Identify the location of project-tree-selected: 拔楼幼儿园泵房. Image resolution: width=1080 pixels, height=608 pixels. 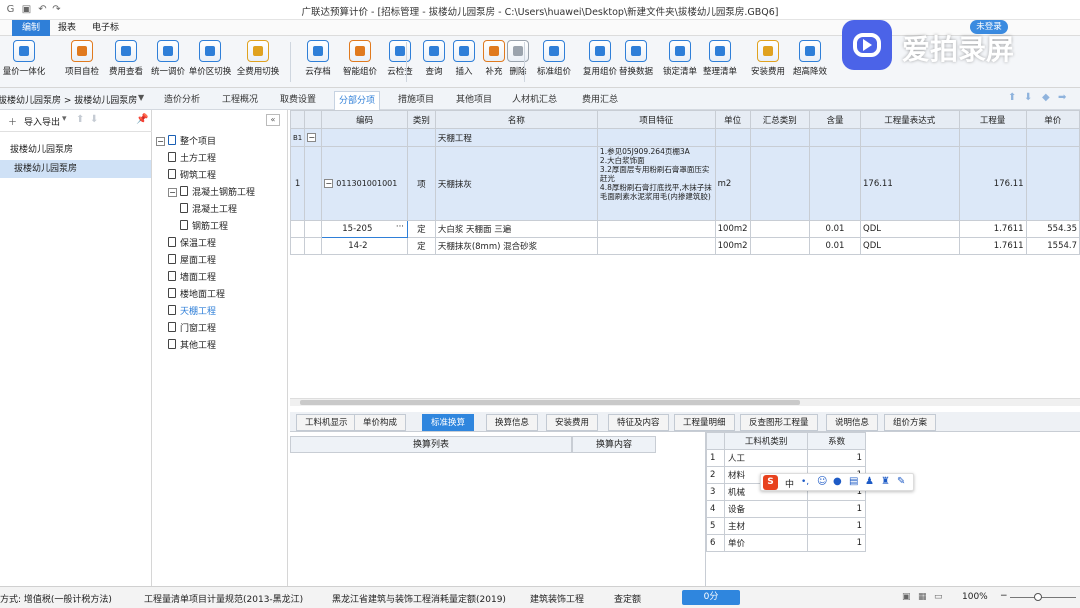
(75, 169).